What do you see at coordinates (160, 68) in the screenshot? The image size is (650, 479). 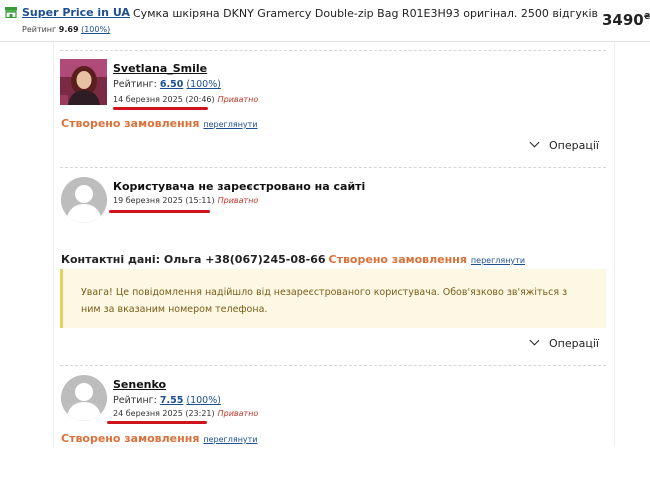 I see `reviewer-name-link: Svetlana_Smile` at bounding box center [160, 68].